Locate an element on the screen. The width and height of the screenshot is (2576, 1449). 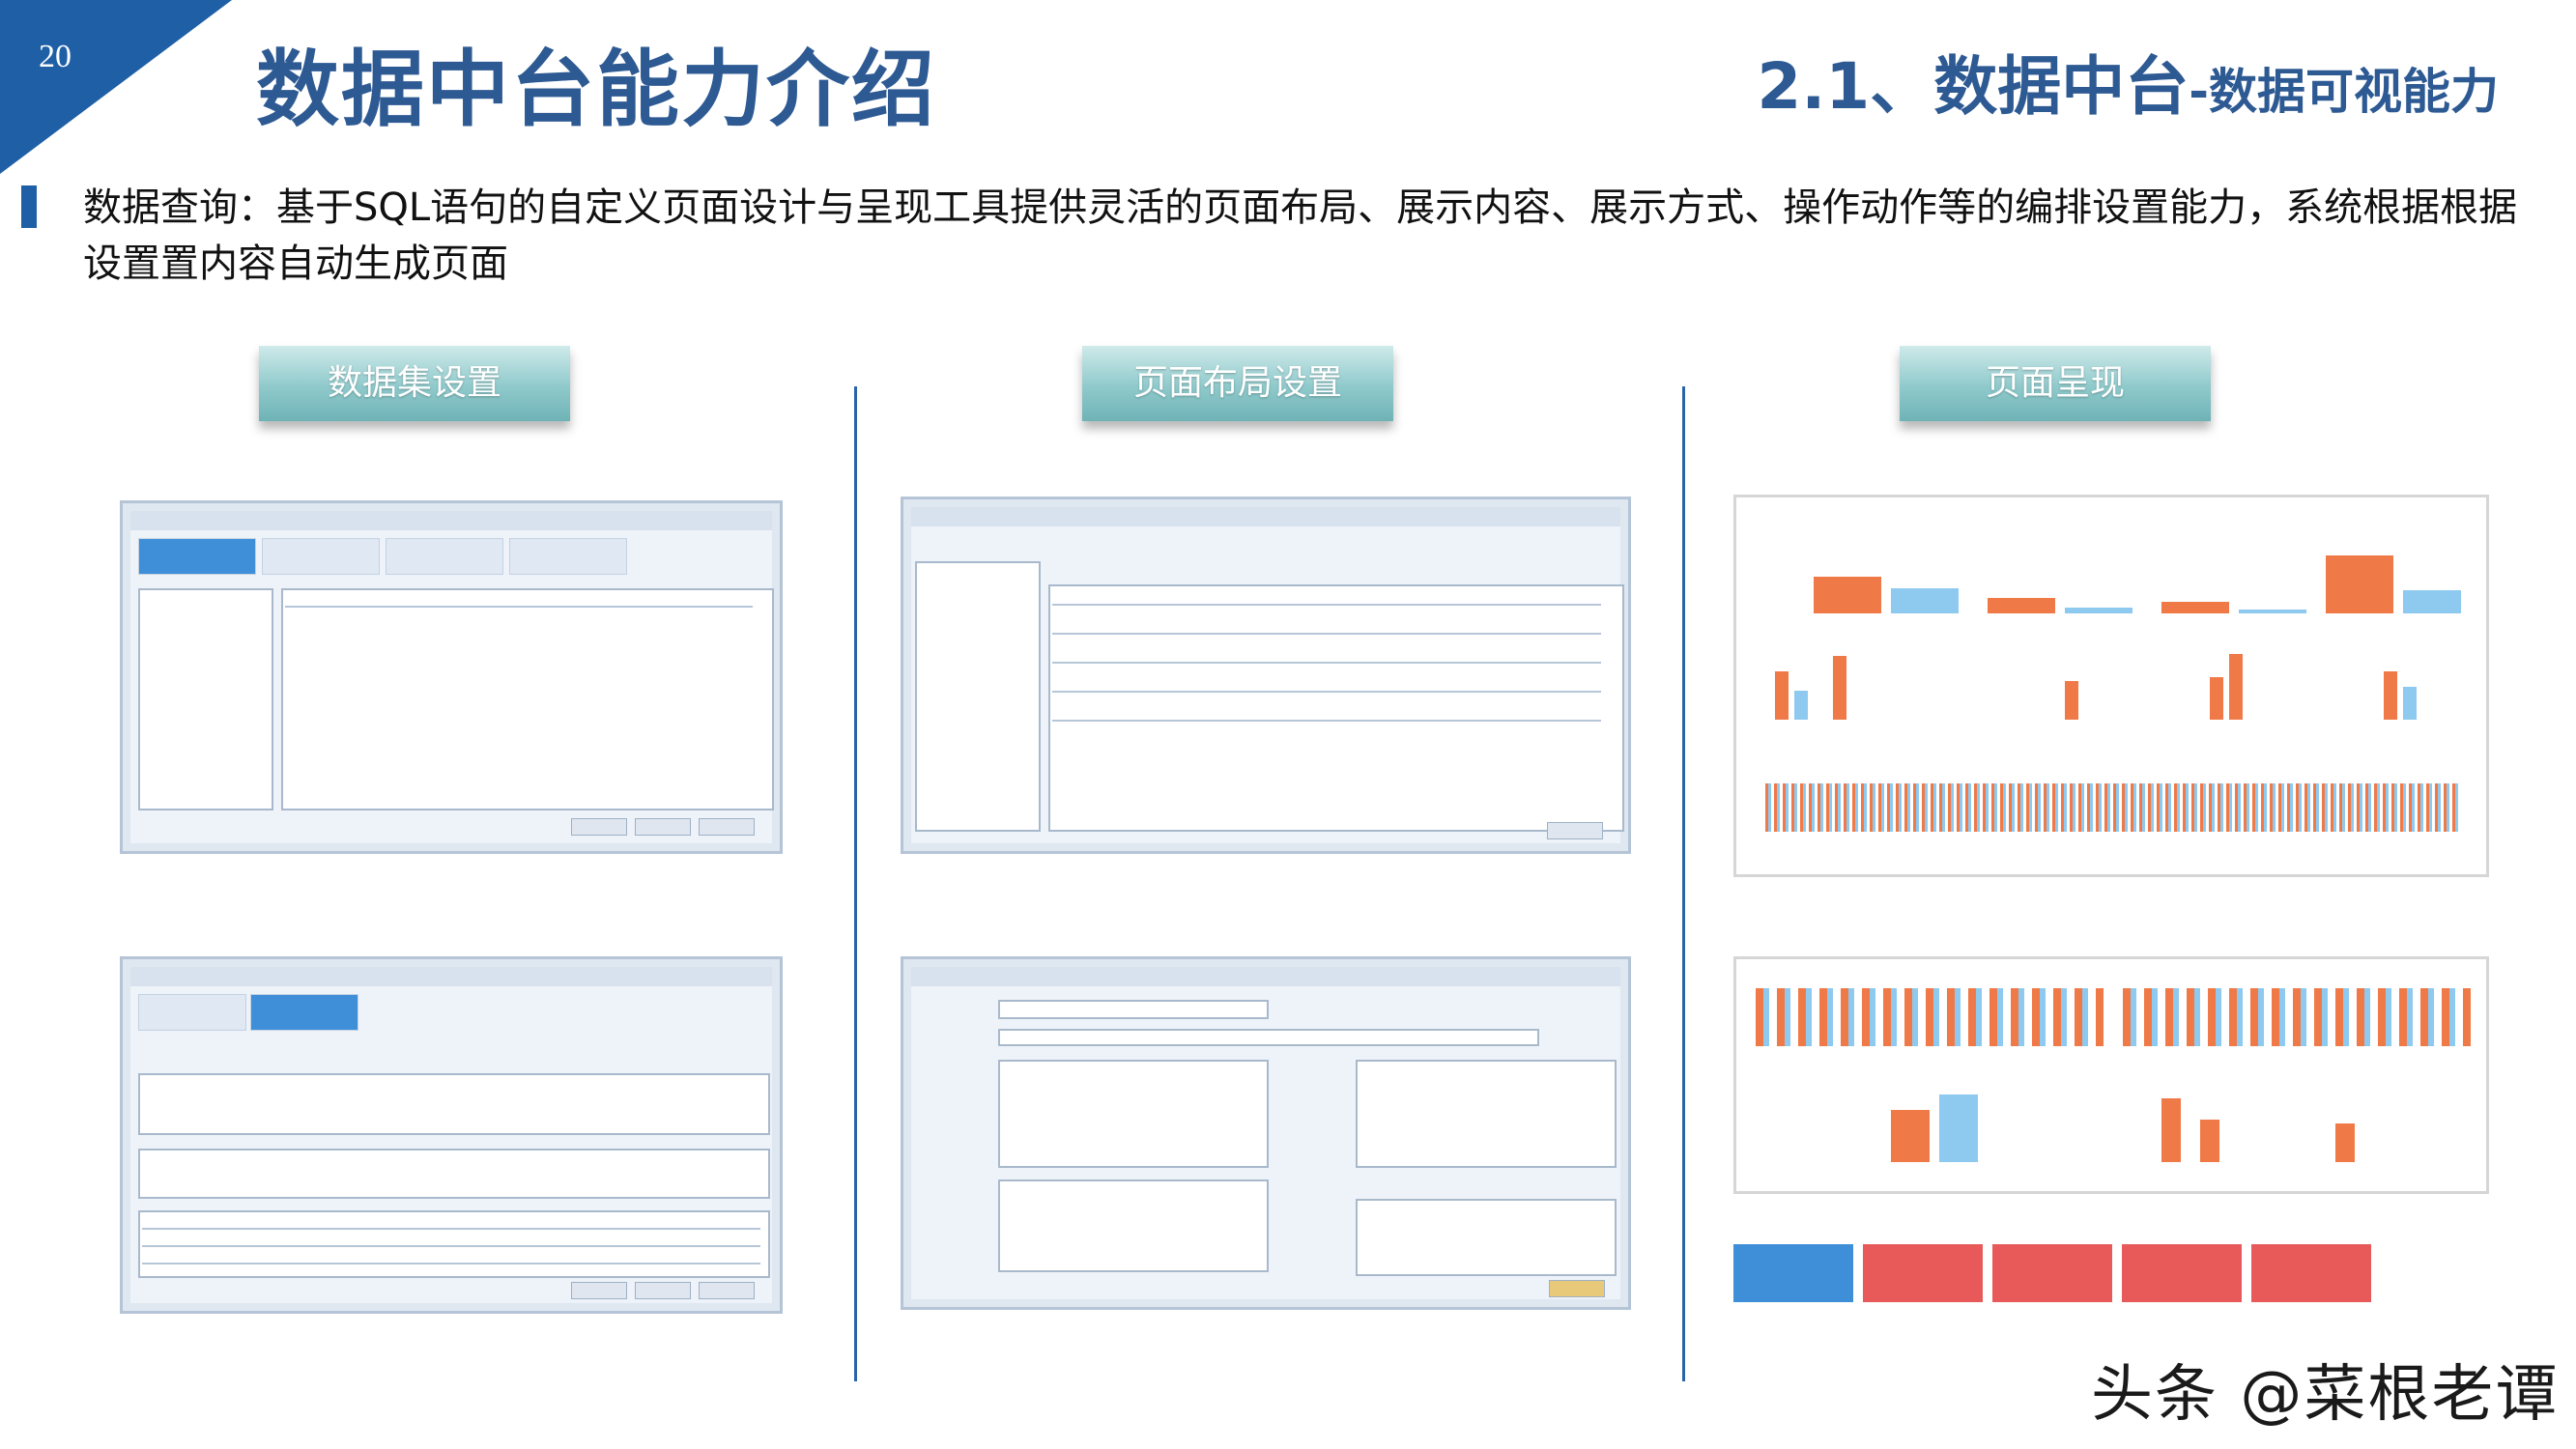
sql-preview is located at coordinates (454, 1174).